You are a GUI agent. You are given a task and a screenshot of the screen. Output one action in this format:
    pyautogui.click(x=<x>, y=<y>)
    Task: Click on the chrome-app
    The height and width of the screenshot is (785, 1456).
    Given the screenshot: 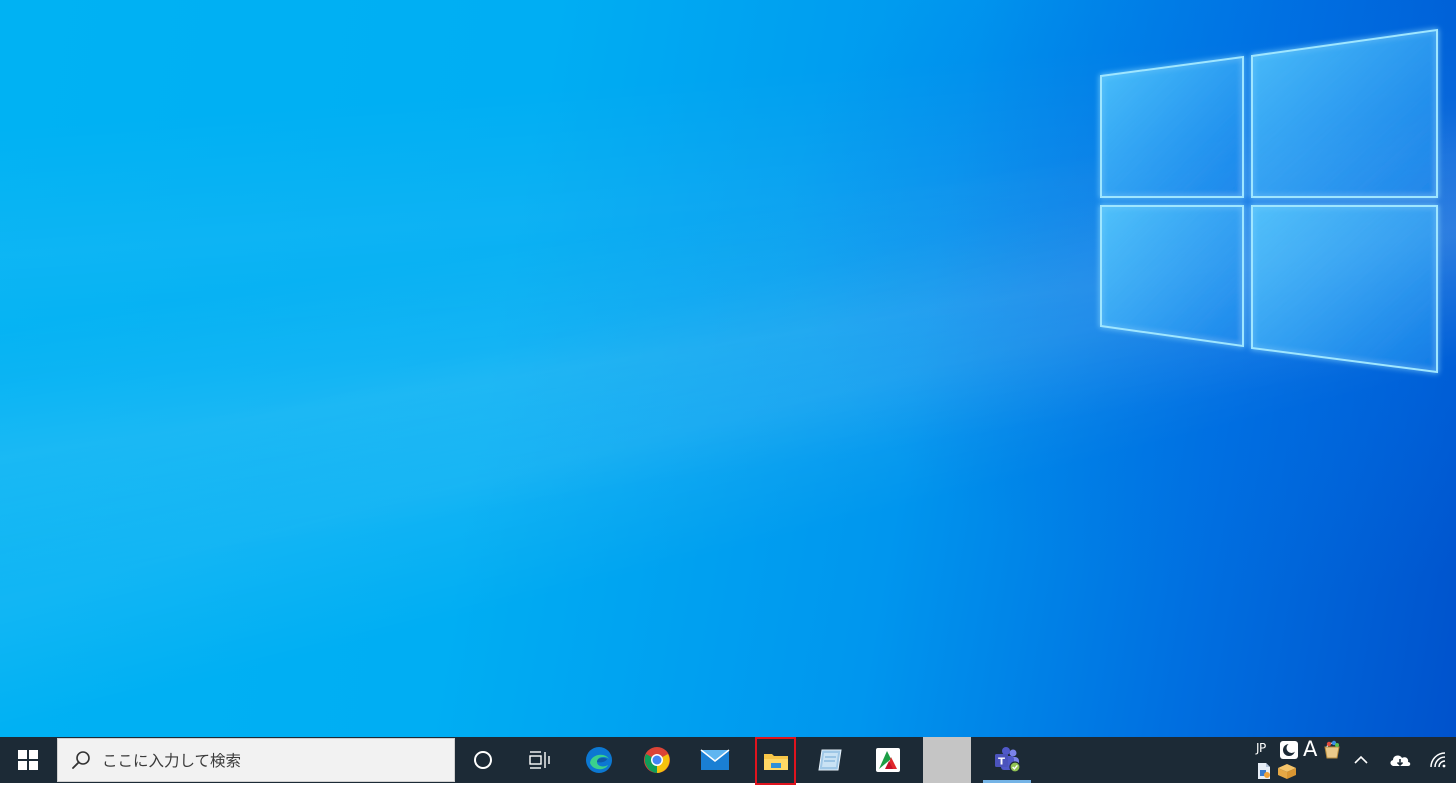 What is the action you would take?
    pyautogui.click(x=657, y=760)
    